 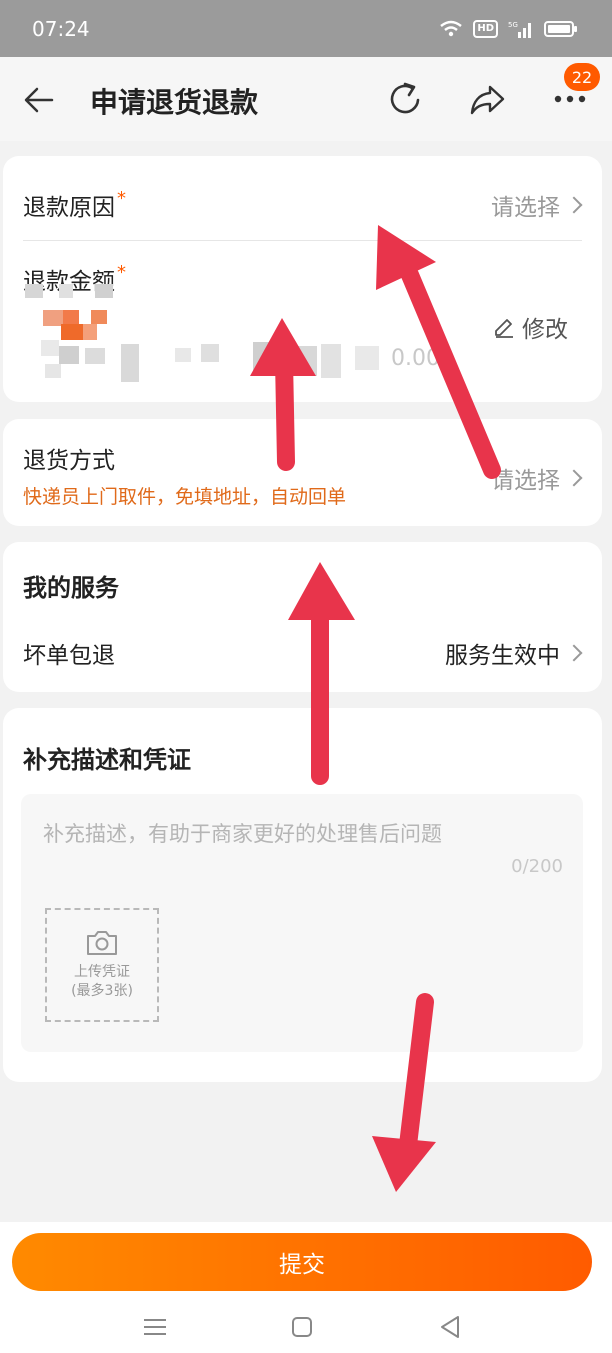 What do you see at coordinates (405, 99) in the screenshot?
I see `refresh-icon` at bounding box center [405, 99].